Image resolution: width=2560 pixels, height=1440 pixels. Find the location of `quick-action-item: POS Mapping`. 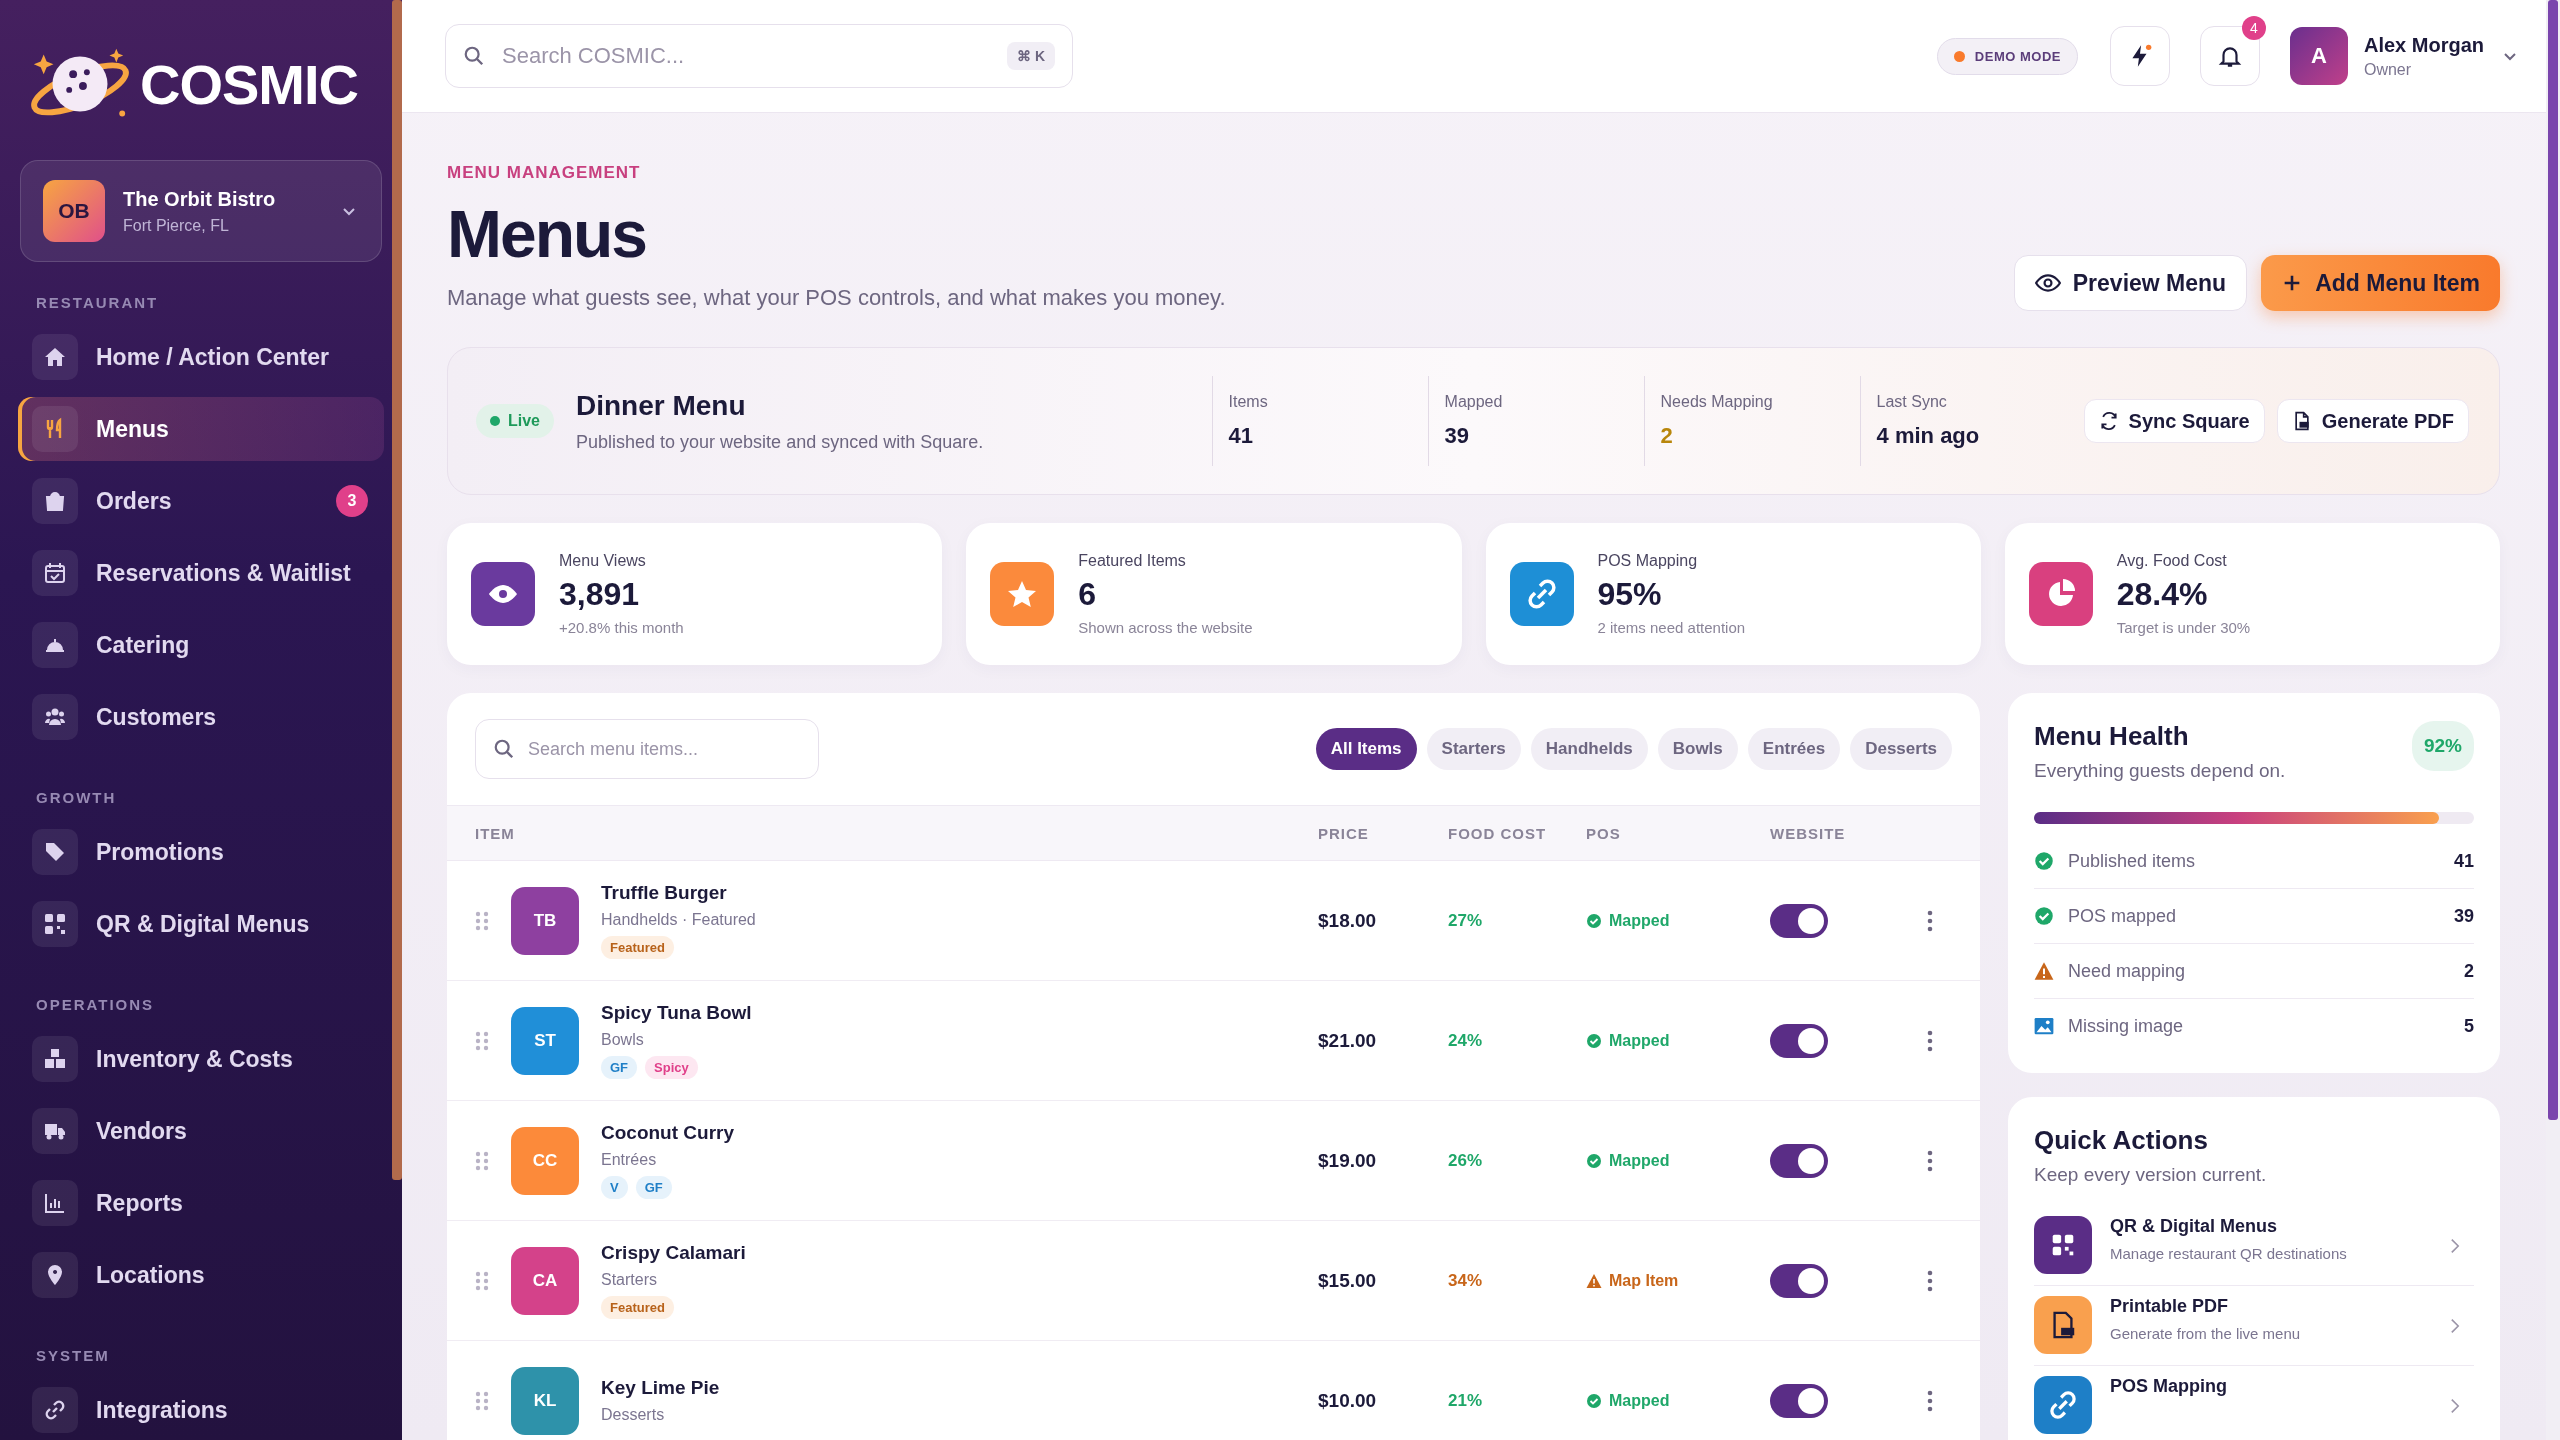

quick-action-item: POS Mapping is located at coordinates (2254, 1403).